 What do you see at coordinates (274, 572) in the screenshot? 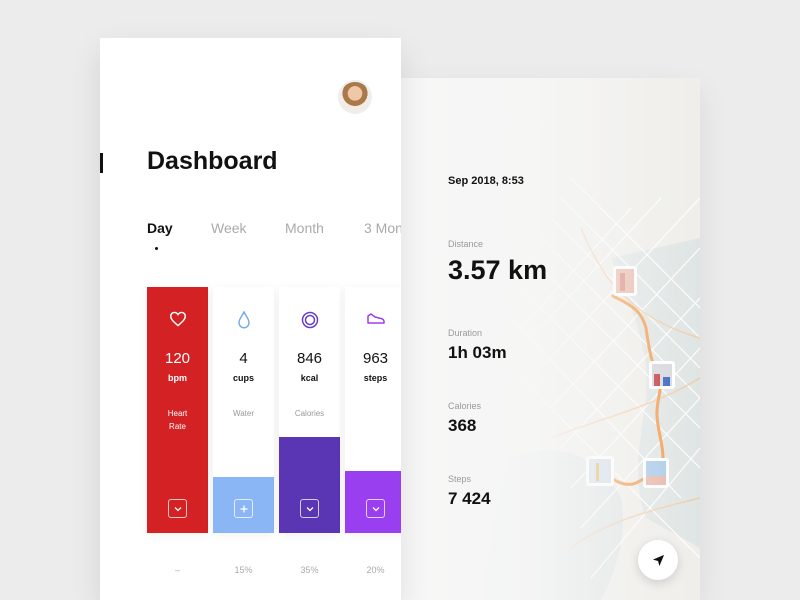
I see `percent-row: – 15% 35% 20%` at bounding box center [274, 572].